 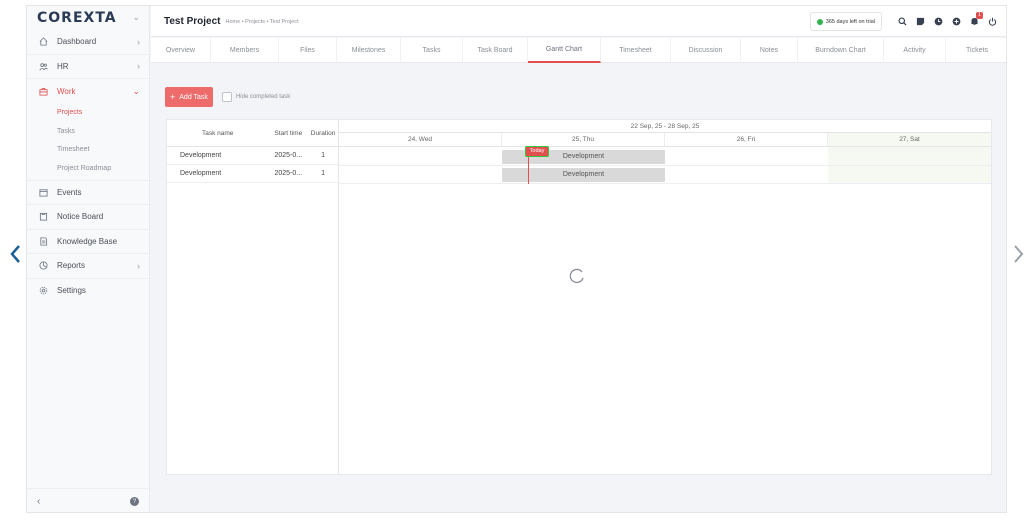 I want to click on column-header-duration: Duration, so click(x=323, y=133).